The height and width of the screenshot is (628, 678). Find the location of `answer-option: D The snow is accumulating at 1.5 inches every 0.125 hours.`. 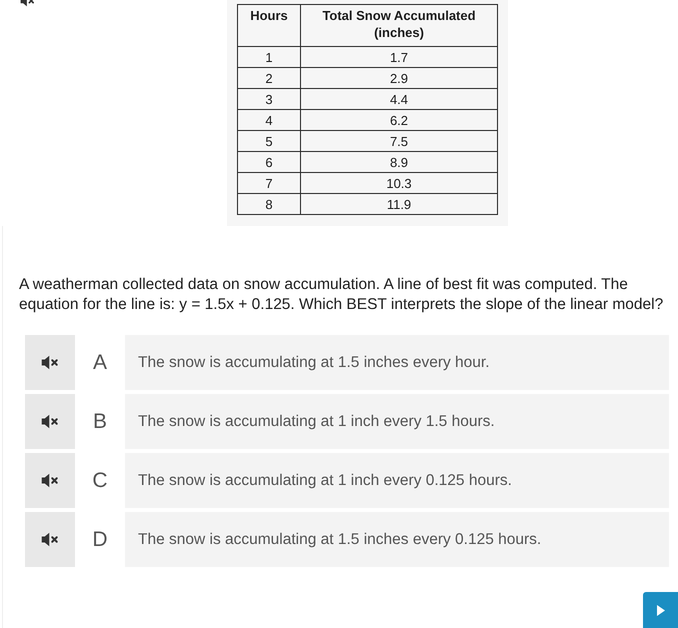

answer-option: D The snow is accumulating at 1.5 inches every 0.125 hours. is located at coordinates (347, 539).